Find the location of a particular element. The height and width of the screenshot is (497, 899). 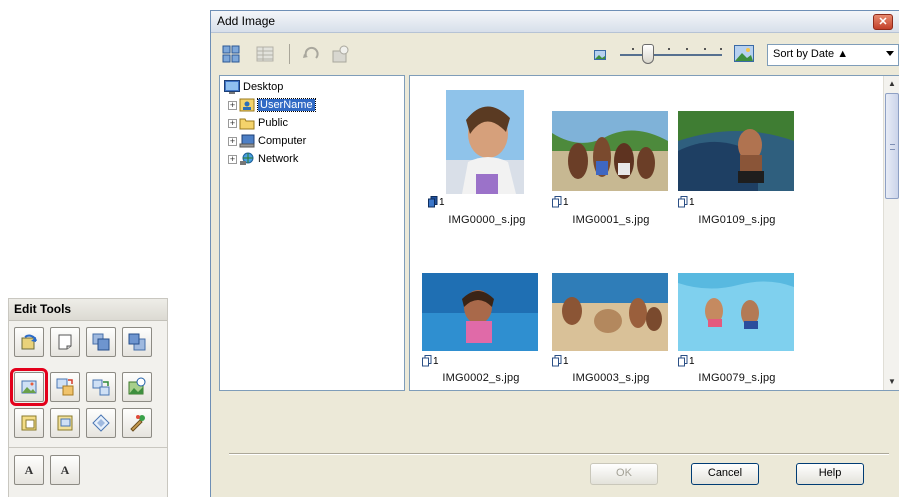

thumbnail-view-icon is located at coordinates (231, 54).